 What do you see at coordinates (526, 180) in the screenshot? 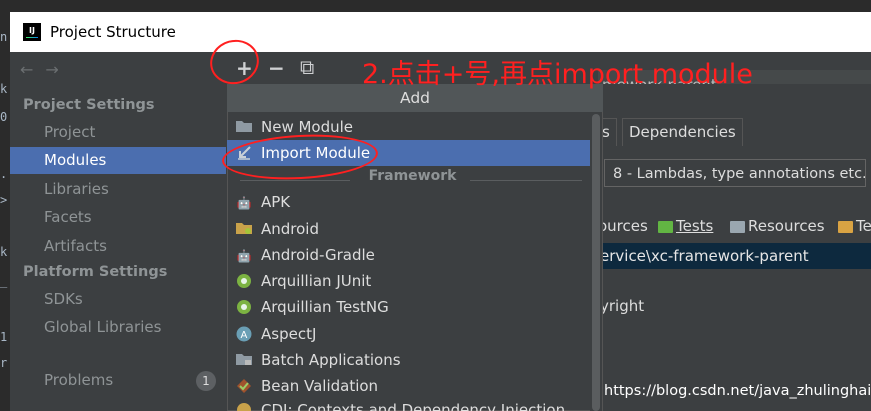
I see `separator-right` at bounding box center [526, 180].